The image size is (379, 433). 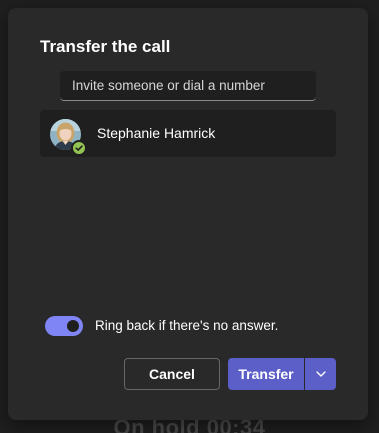 I want to click on contact-suggestion-item: Stephanie Hamrick, so click(x=188, y=133).